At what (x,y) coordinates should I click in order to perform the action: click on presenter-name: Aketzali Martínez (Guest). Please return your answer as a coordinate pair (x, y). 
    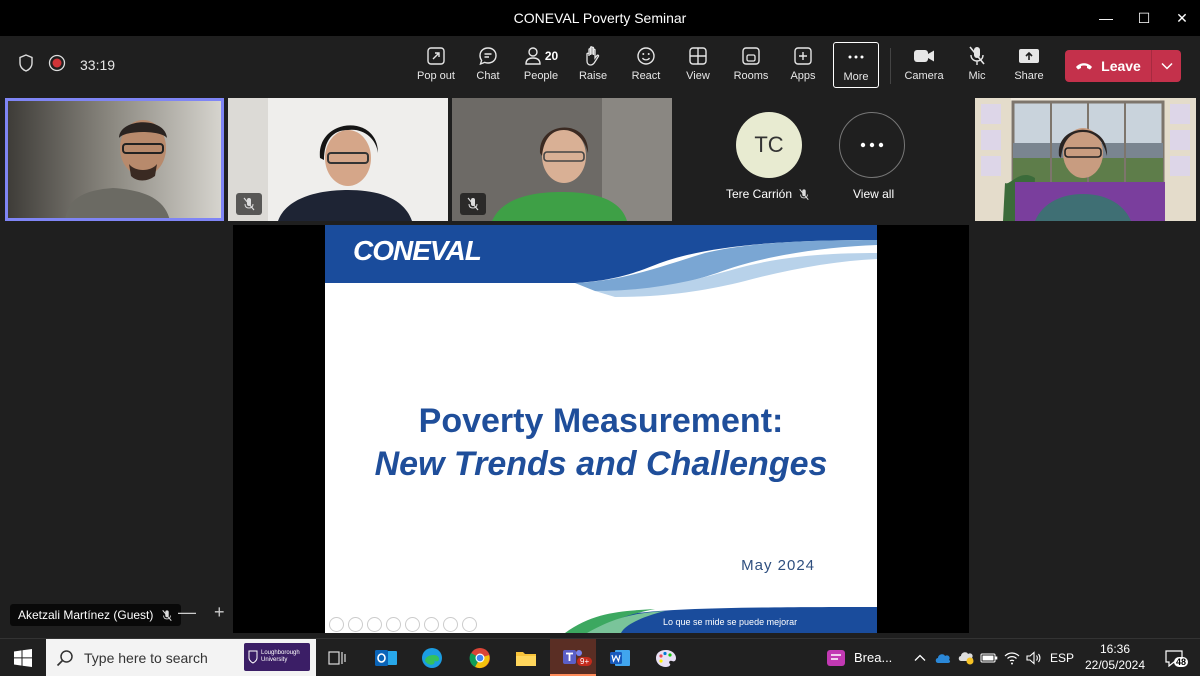
    Looking at the image, I should click on (86, 615).